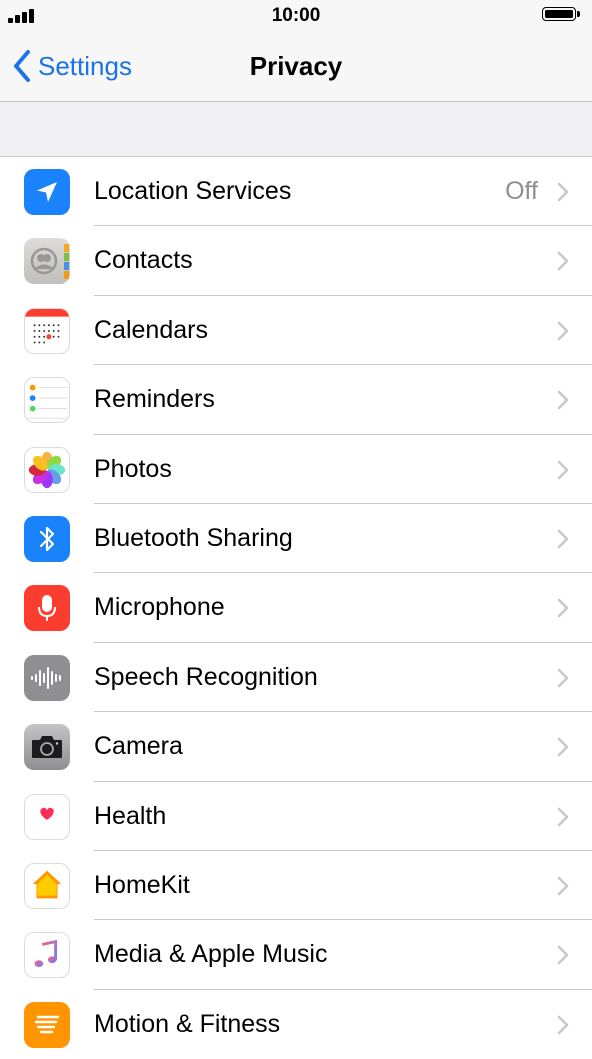  What do you see at coordinates (154, 399) in the screenshot?
I see `row-label: Reminders` at bounding box center [154, 399].